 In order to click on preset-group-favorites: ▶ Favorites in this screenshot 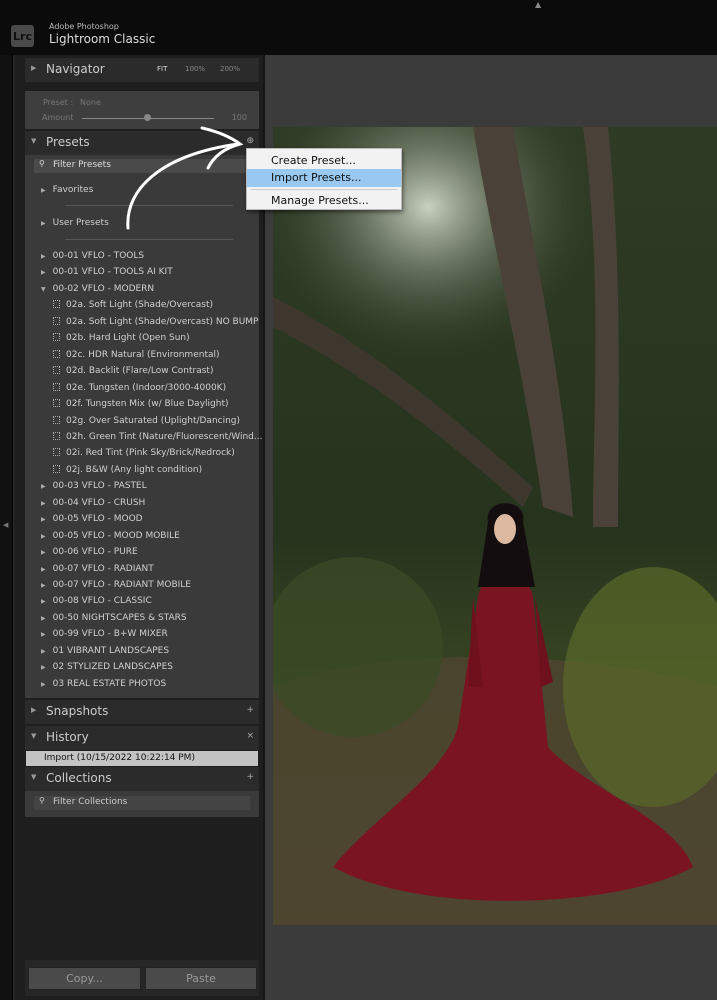, I will do `click(67, 190)`.